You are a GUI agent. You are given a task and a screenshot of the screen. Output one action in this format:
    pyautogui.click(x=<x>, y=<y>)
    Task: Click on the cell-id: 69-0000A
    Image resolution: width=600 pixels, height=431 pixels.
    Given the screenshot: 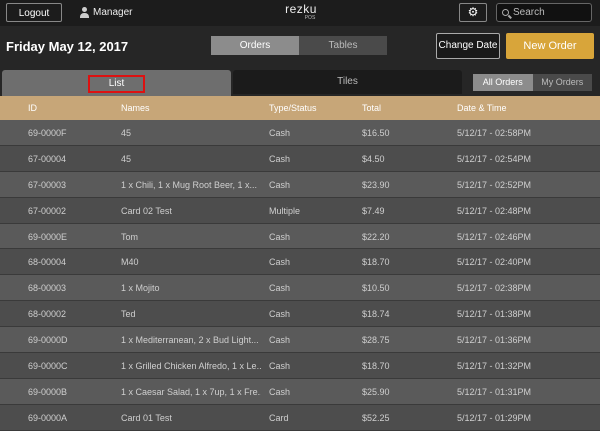 What is the action you would take?
    pyautogui.click(x=48, y=417)
    